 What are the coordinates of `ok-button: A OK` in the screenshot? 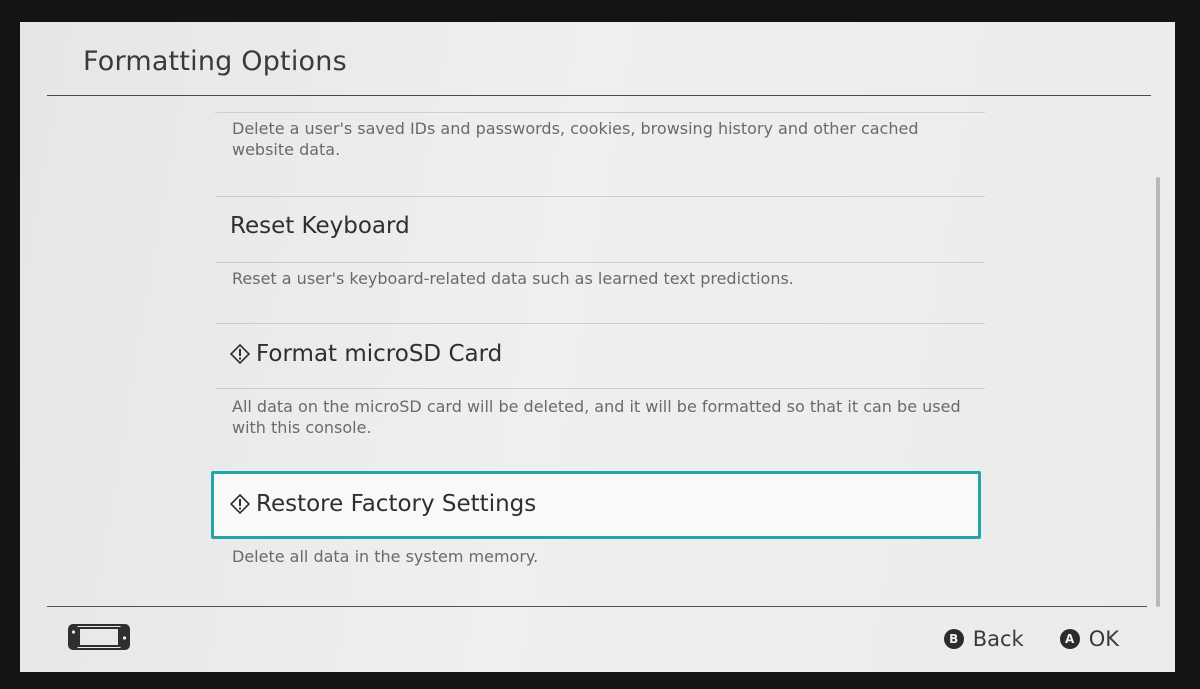 It's located at (1089, 639).